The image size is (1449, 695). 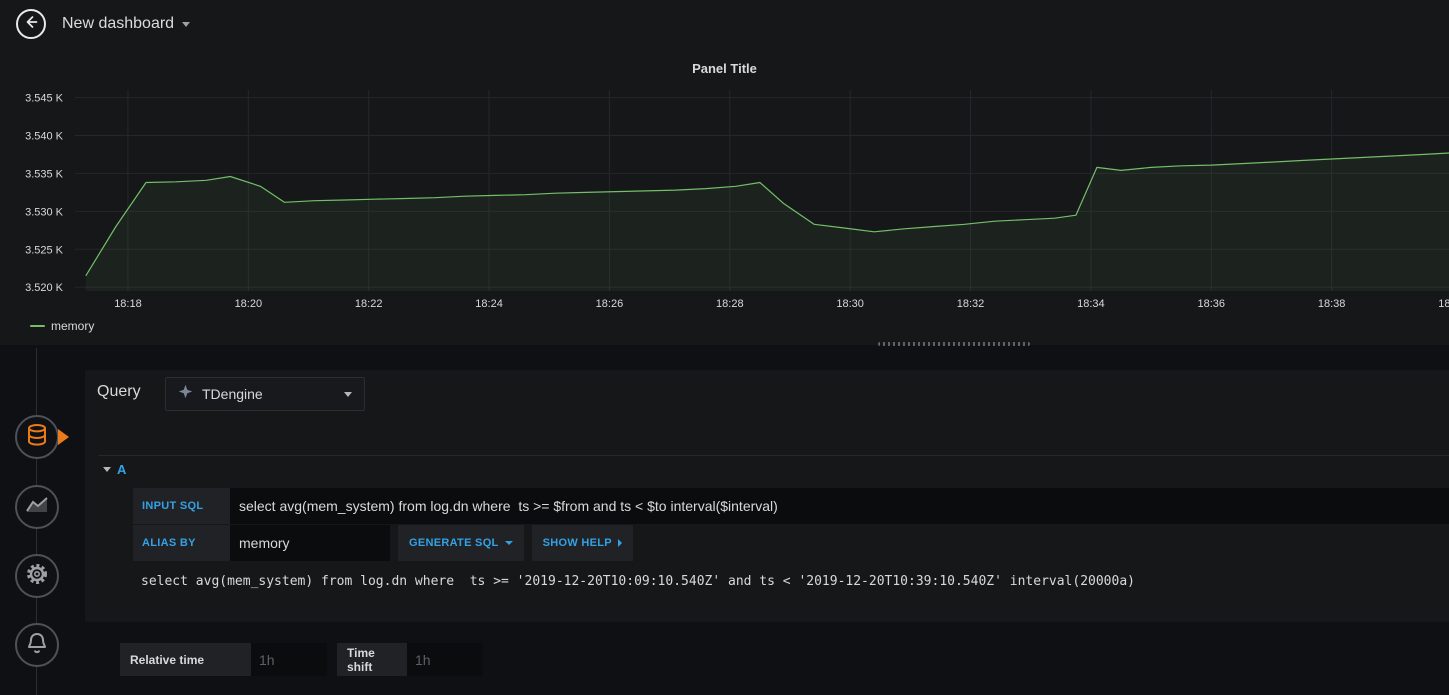 What do you see at coordinates (118, 24) in the screenshot?
I see `dashboard-title: New dashboard` at bounding box center [118, 24].